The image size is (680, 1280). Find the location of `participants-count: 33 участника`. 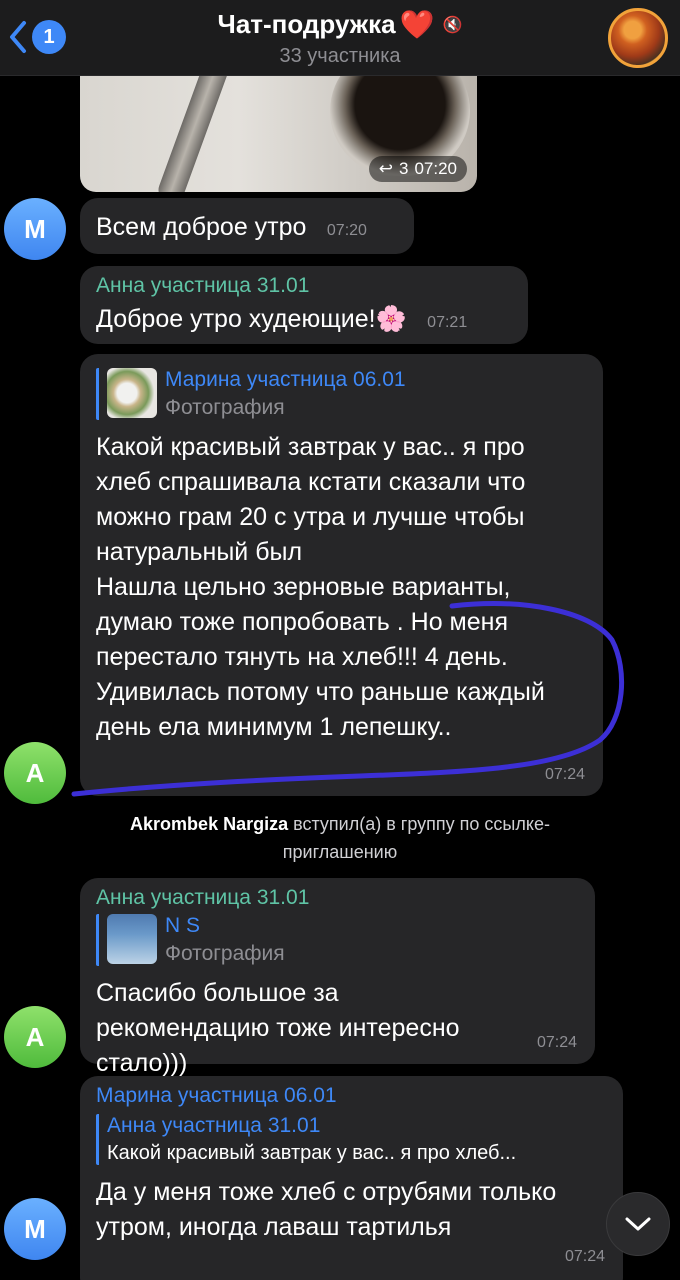

participants-count: 33 участника is located at coordinates (340, 56).